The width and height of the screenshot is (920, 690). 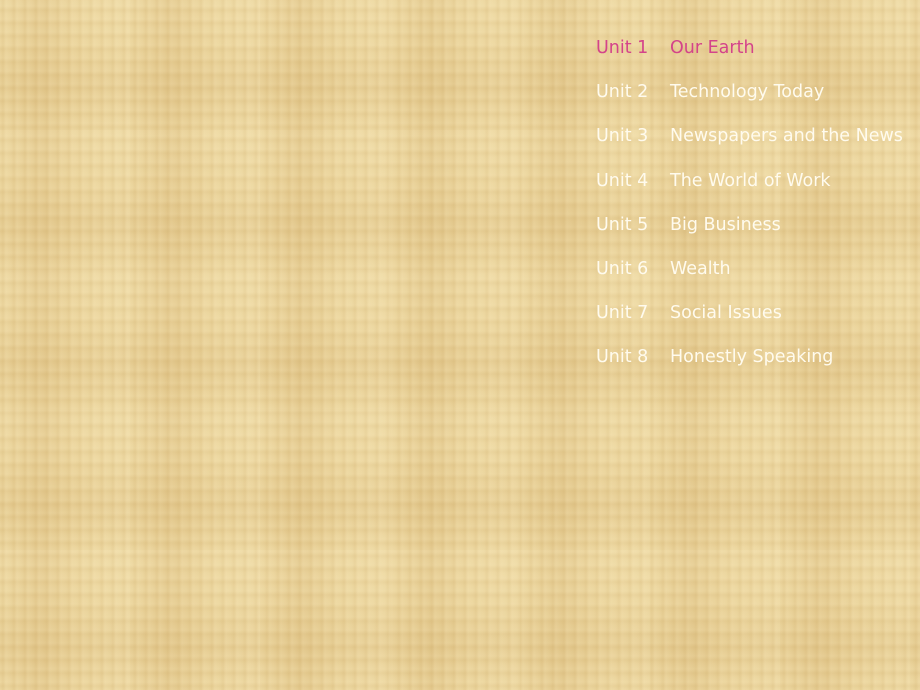 I want to click on unit-number: Unit 1, so click(x=622, y=48).